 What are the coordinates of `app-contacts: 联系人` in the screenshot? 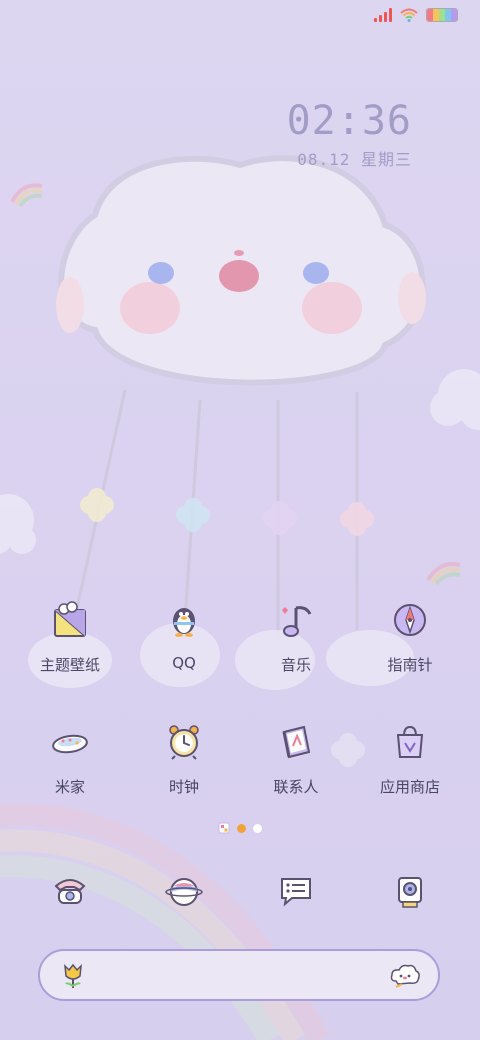 It's located at (296, 757).